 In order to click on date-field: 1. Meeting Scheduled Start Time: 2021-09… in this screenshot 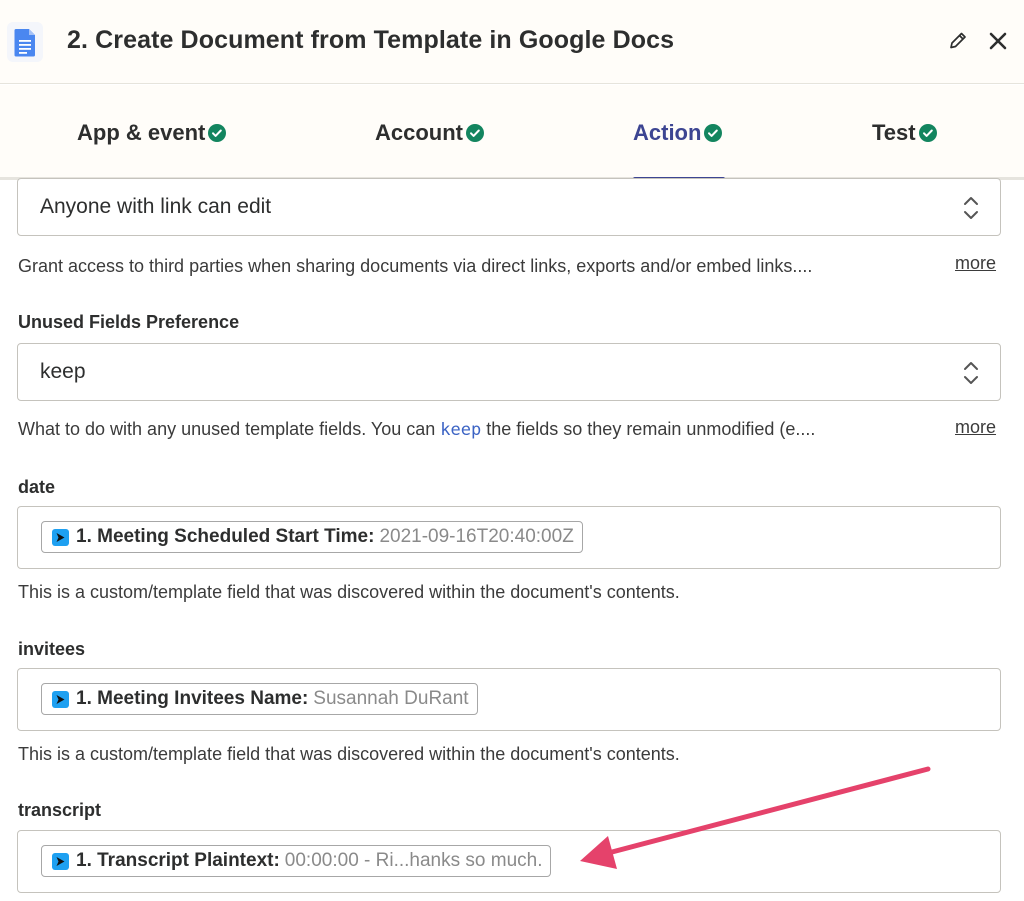, I will do `click(509, 537)`.